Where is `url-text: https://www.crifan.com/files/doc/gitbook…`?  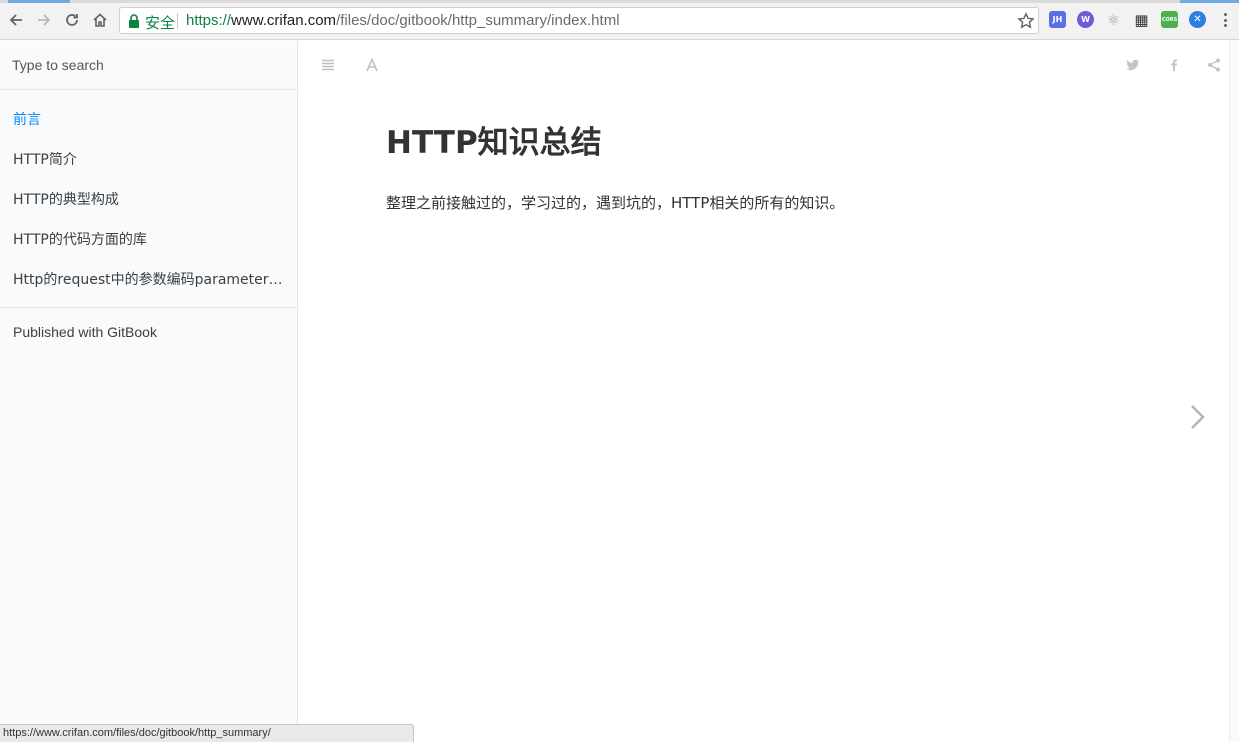 url-text: https://www.crifan.com/files/doc/gitbook… is located at coordinates (403, 20).